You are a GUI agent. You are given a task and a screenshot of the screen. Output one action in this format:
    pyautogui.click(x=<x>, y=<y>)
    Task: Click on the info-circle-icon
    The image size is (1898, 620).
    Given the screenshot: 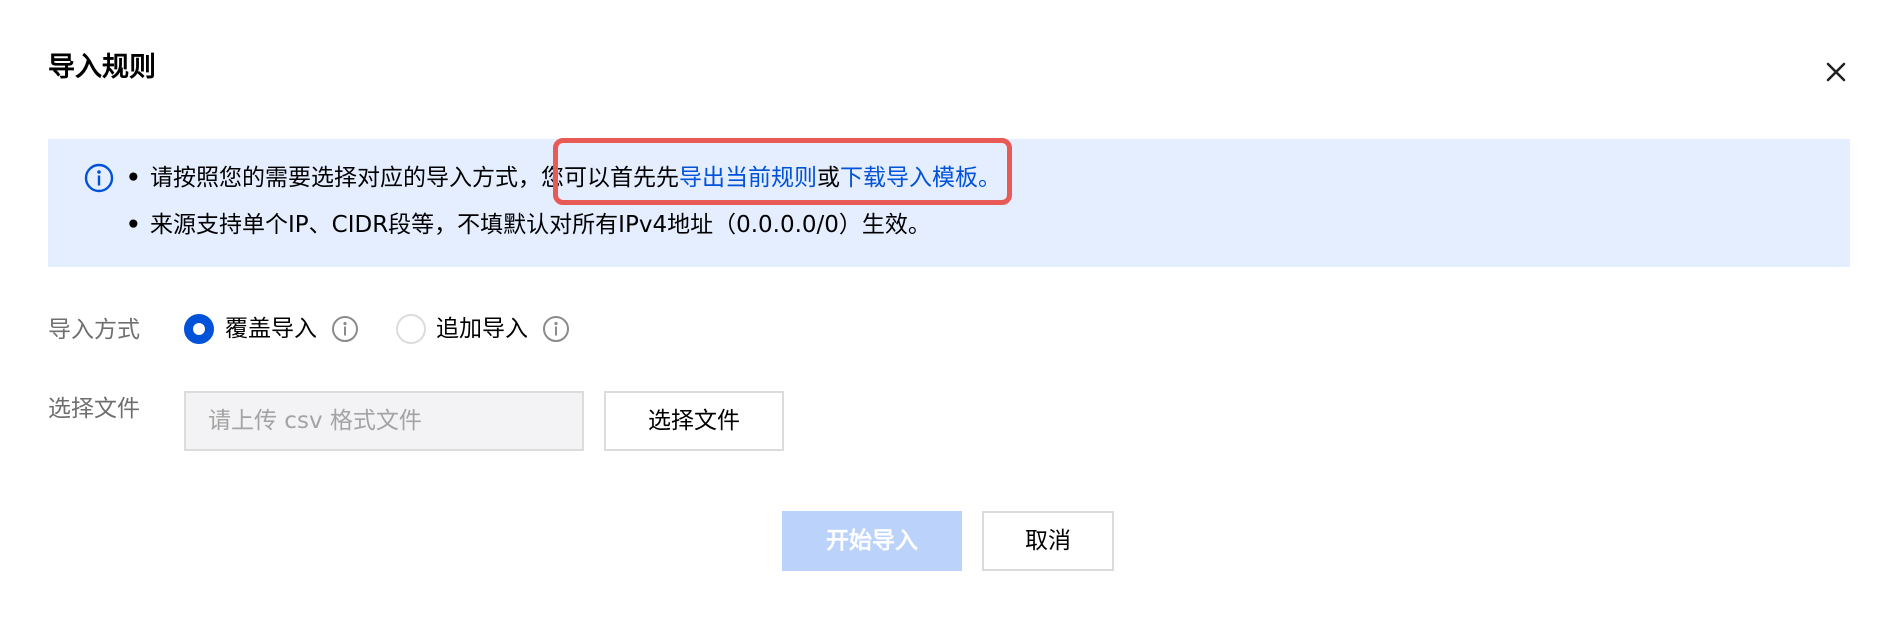 What is the action you would take?
    pyautogui.click(x=99, y=178)
    